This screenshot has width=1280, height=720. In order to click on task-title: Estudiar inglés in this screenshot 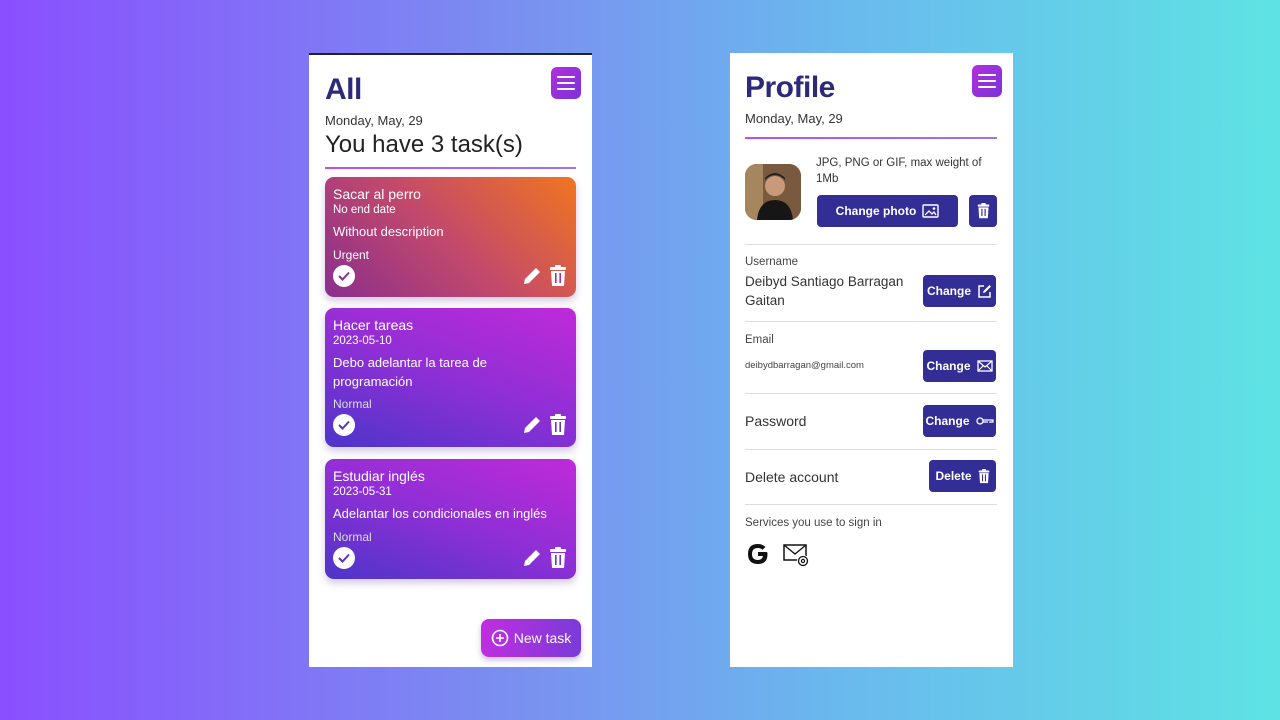, I will do `click(379, 476)`.